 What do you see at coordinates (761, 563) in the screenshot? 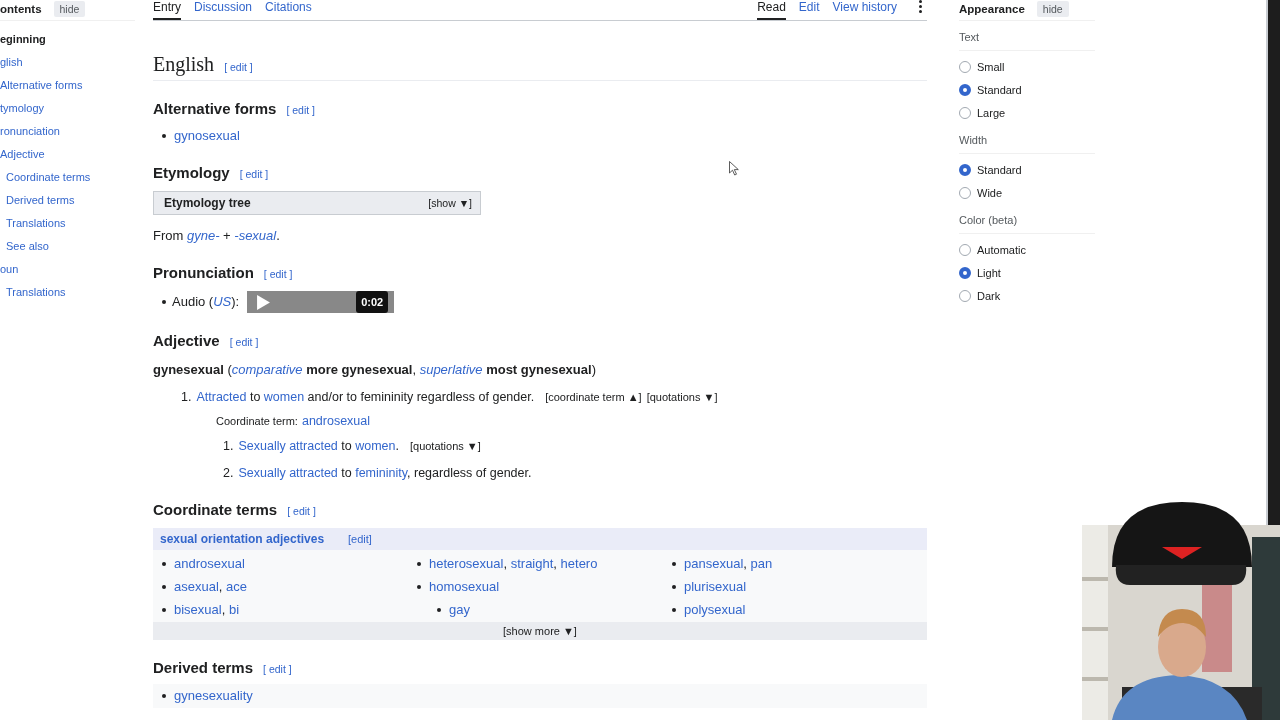
I see `link: pan` at bounding box center [761, 563].